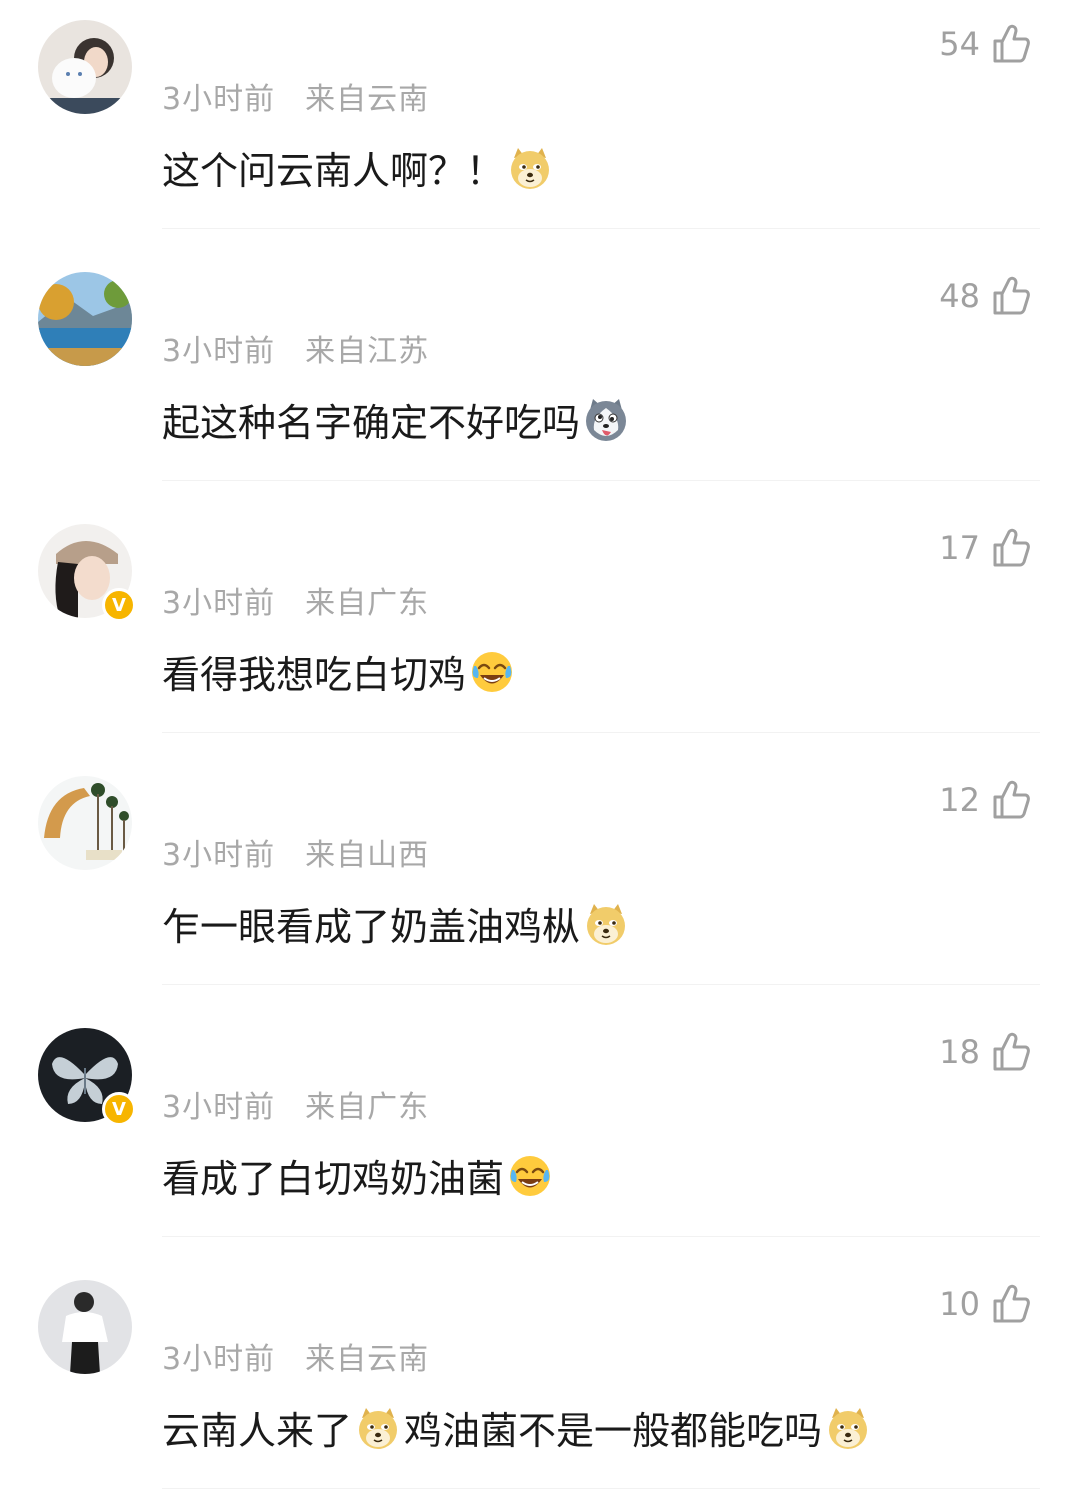 Image resolution: width=1080 pixels, height=1512 pixels. Describe the element at coordinates (959, 800) in the screenshot. I see `like-count: 12` at that location.